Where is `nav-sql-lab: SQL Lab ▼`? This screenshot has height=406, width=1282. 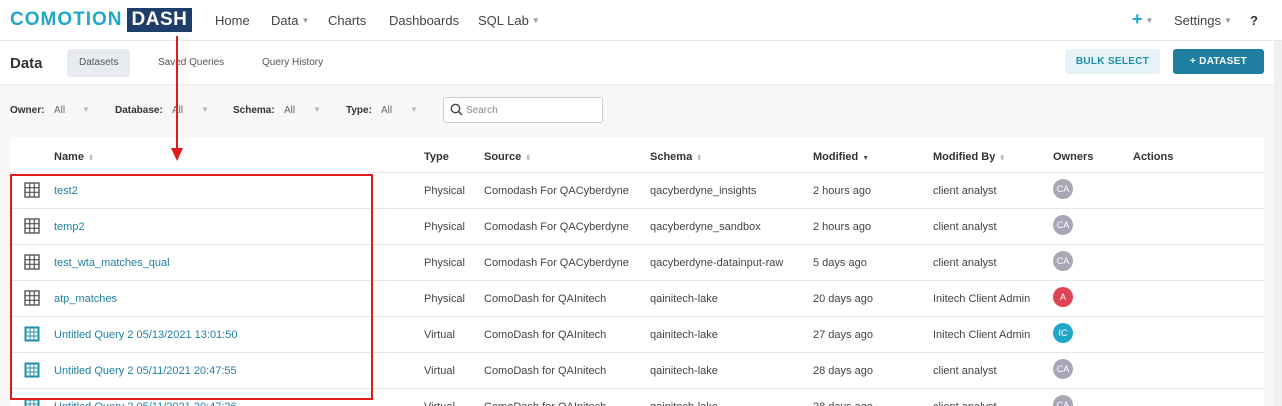
nav-sql-lab: SQL Lab ▼ is located at coordinates (509, 20).